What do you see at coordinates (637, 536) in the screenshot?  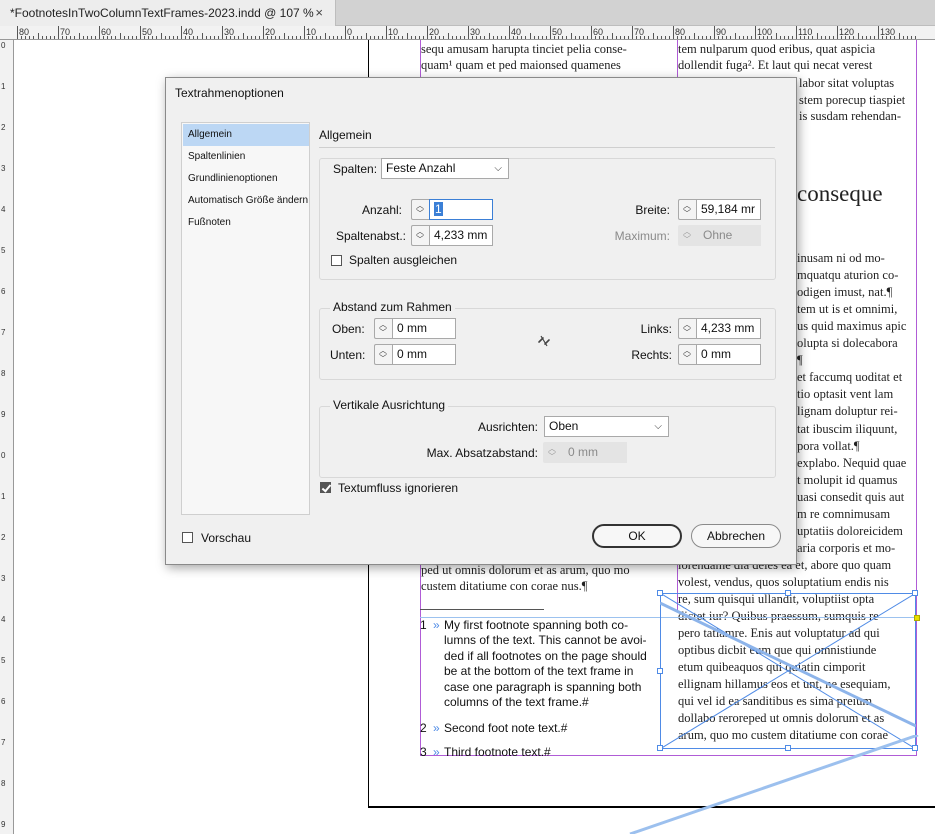 I see `ok-button: OK` at bounding box center [637, 536].